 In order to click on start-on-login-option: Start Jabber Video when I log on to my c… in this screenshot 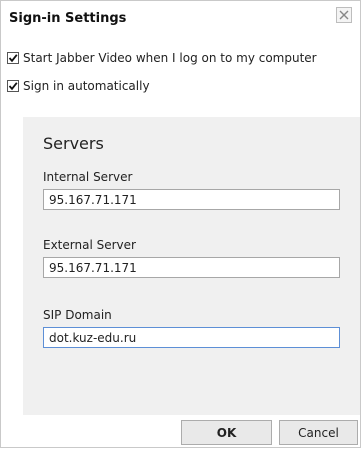, I will do `click(162, 58)`.